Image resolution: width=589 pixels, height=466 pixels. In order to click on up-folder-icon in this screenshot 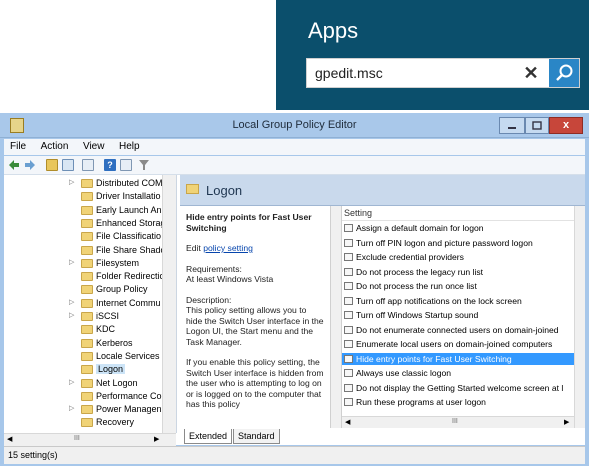, I will do `click(52, 165)`.